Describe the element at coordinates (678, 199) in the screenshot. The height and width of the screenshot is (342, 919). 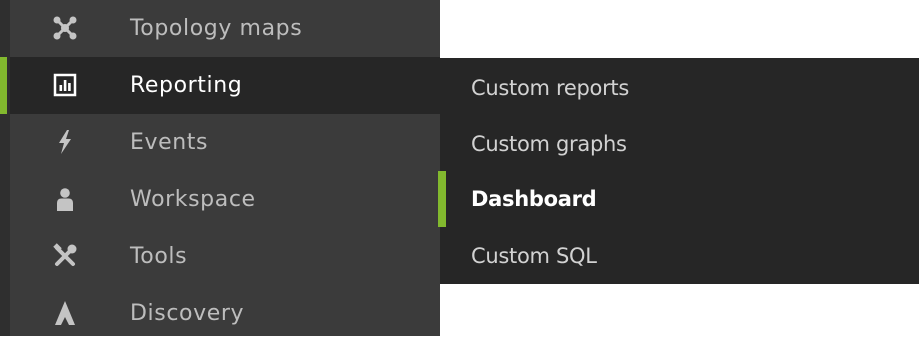
I see `submenu-item-dashboard: Dashboard` at that location.